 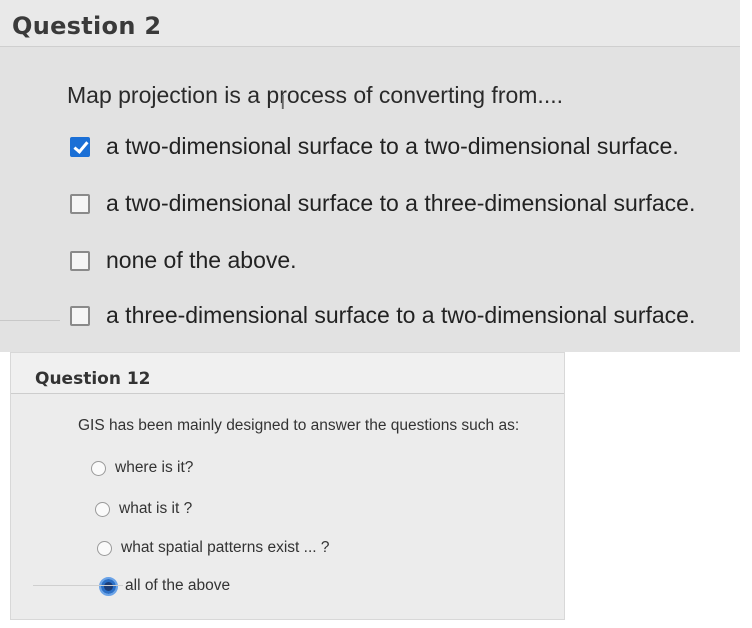 I want to click on question-2-title: Question 2, so click(x=87, y=26).